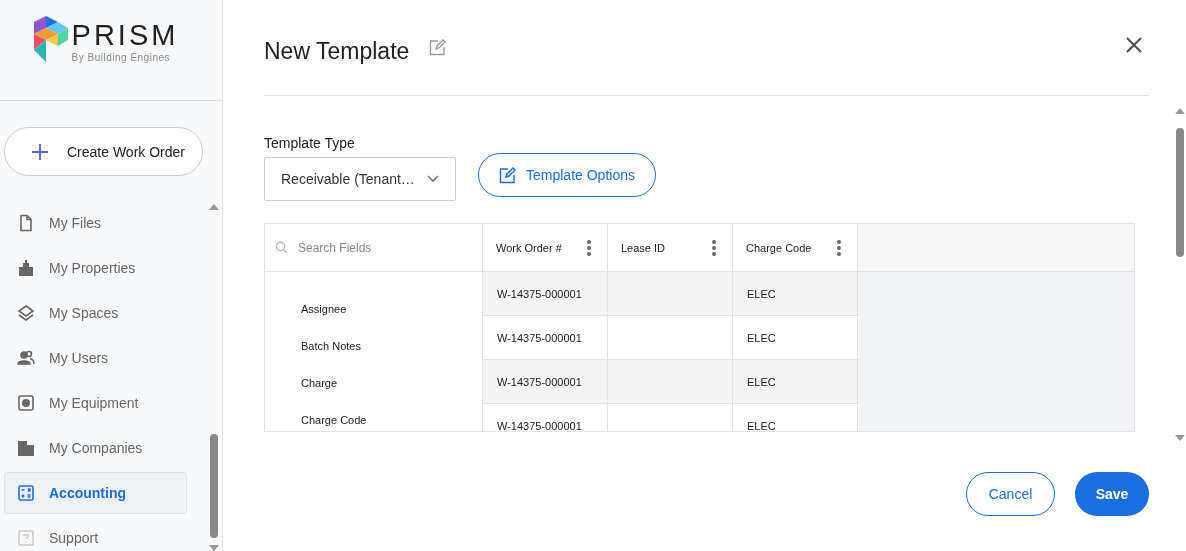 The height and width of the screenshot is (551, 1186). Describe the element at coordinates (50, 39) in the screenshot. I see `logo-icon` at that location.